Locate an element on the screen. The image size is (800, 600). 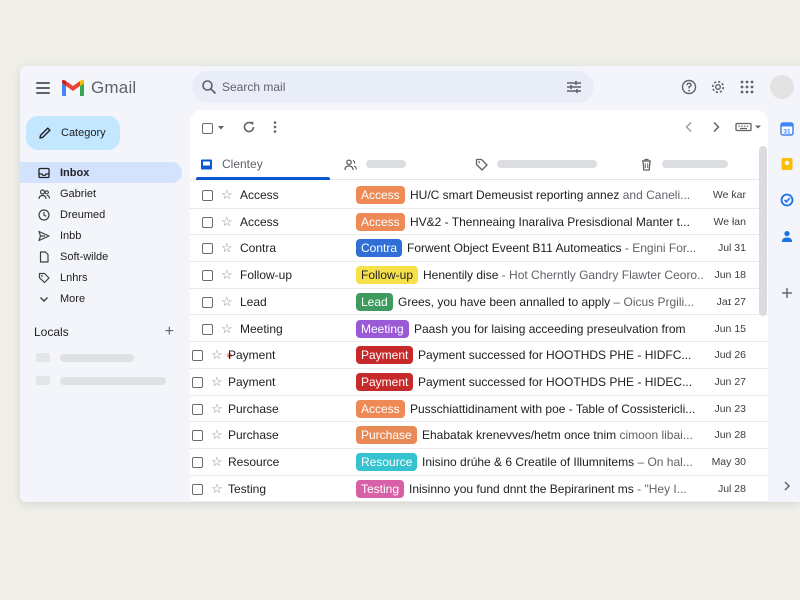
tasks-icon is located at coordinates (787, 200).